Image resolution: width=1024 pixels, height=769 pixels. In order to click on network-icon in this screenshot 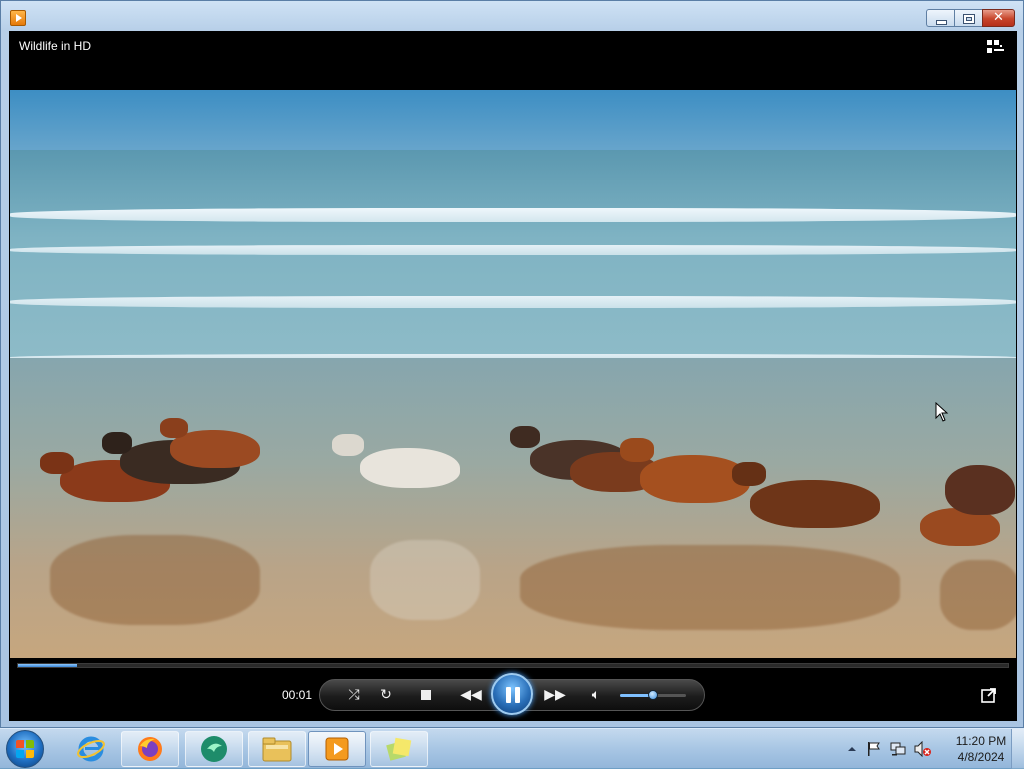, I will do `click(898, 749)`.